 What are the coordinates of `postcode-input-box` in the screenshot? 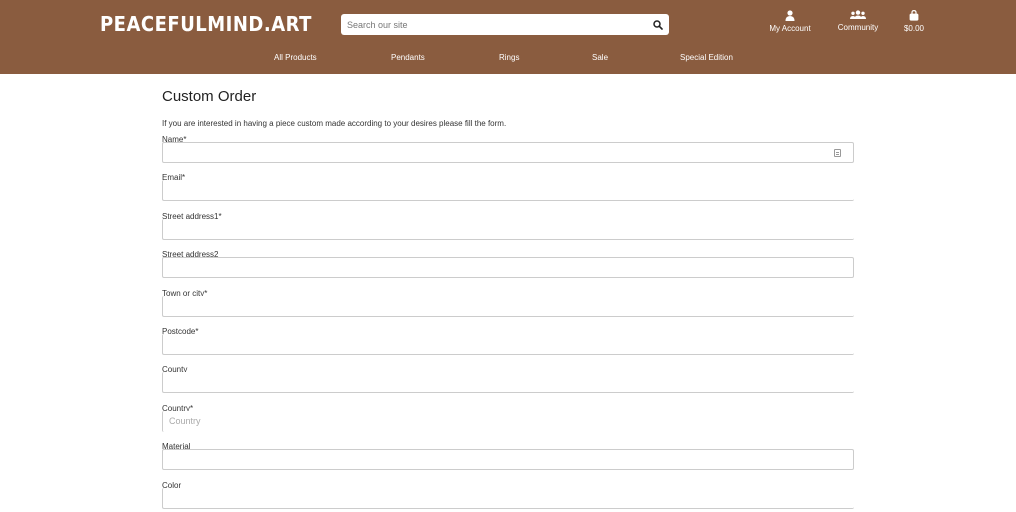 It's located at (508, 344).